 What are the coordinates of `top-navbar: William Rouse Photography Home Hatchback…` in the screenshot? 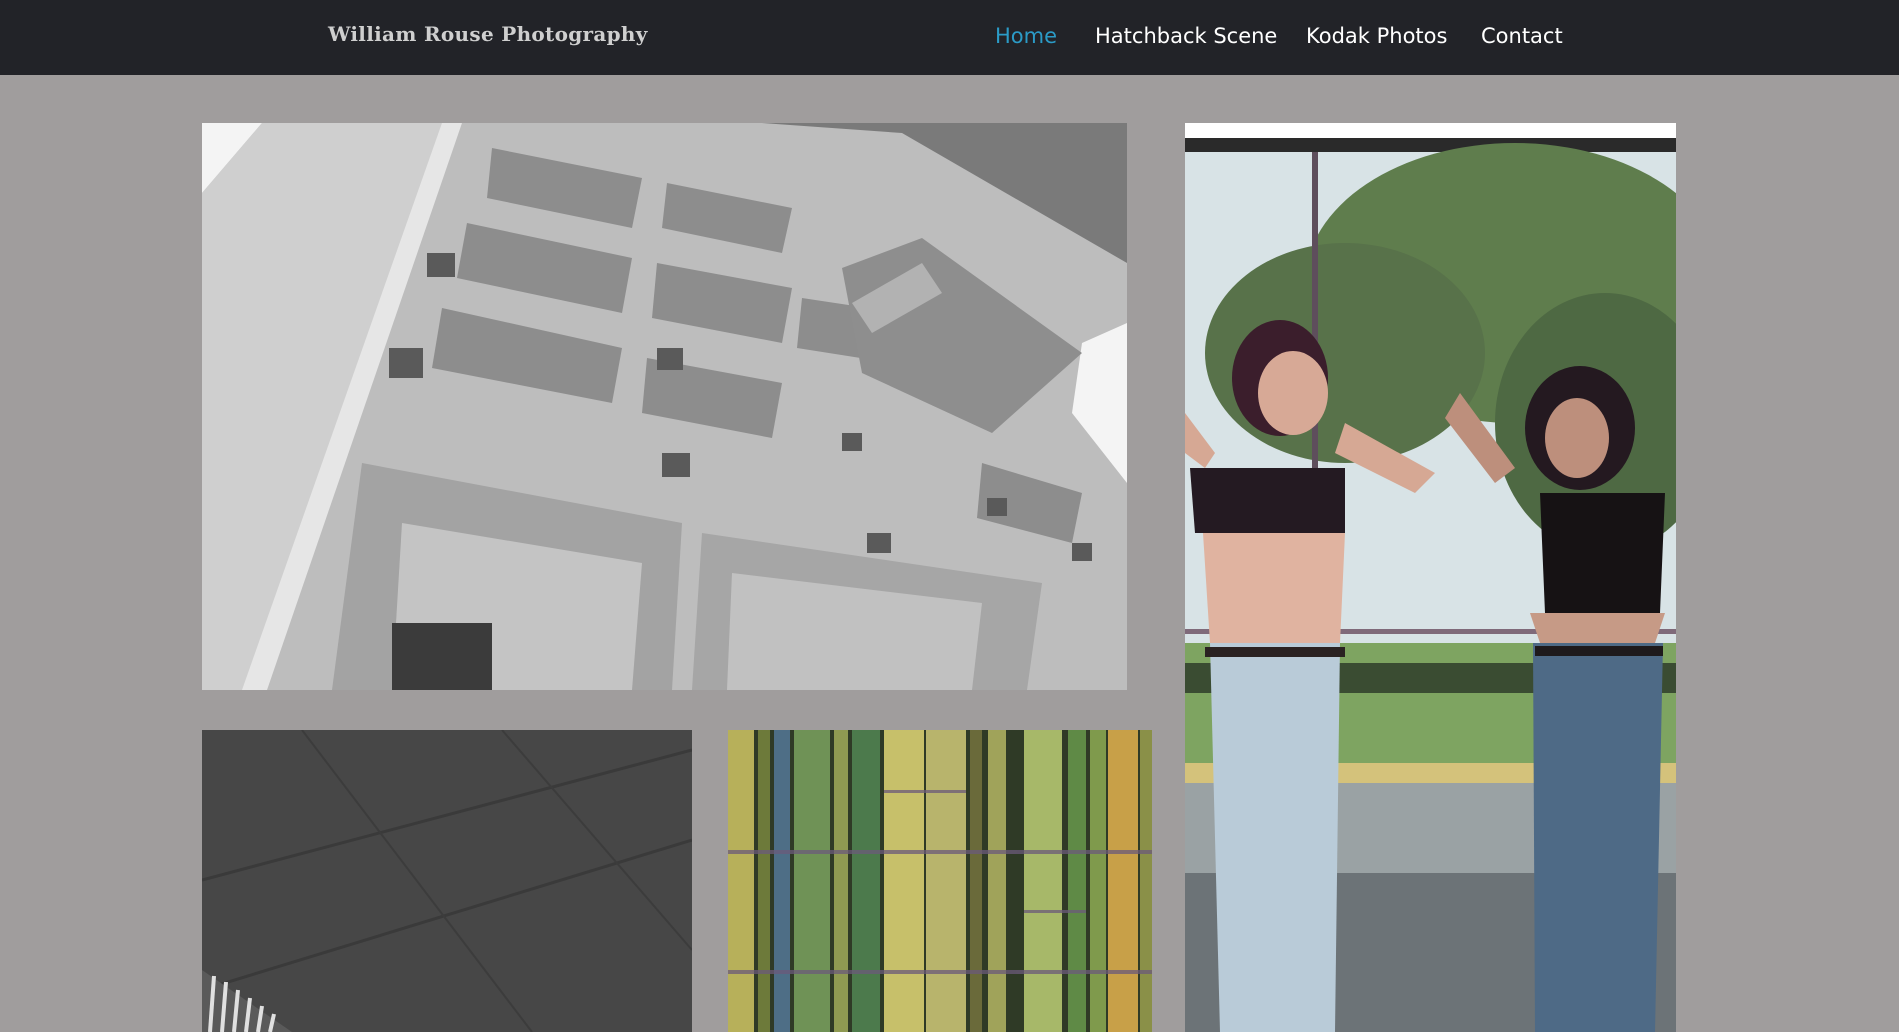 It's located at (949, 37).